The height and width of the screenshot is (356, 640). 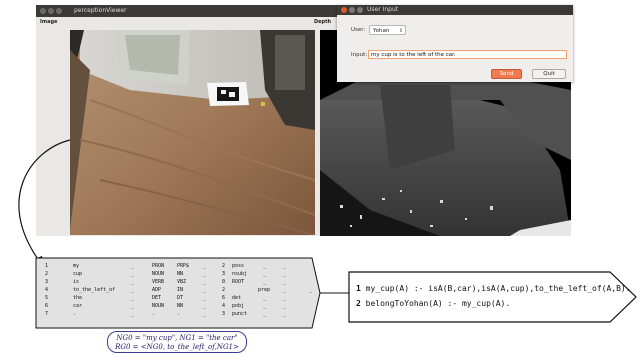 What do you see at coordinates (44, 201) in the screenshot?
I see `curved-arrow-line` at bounding box center [44, 201].